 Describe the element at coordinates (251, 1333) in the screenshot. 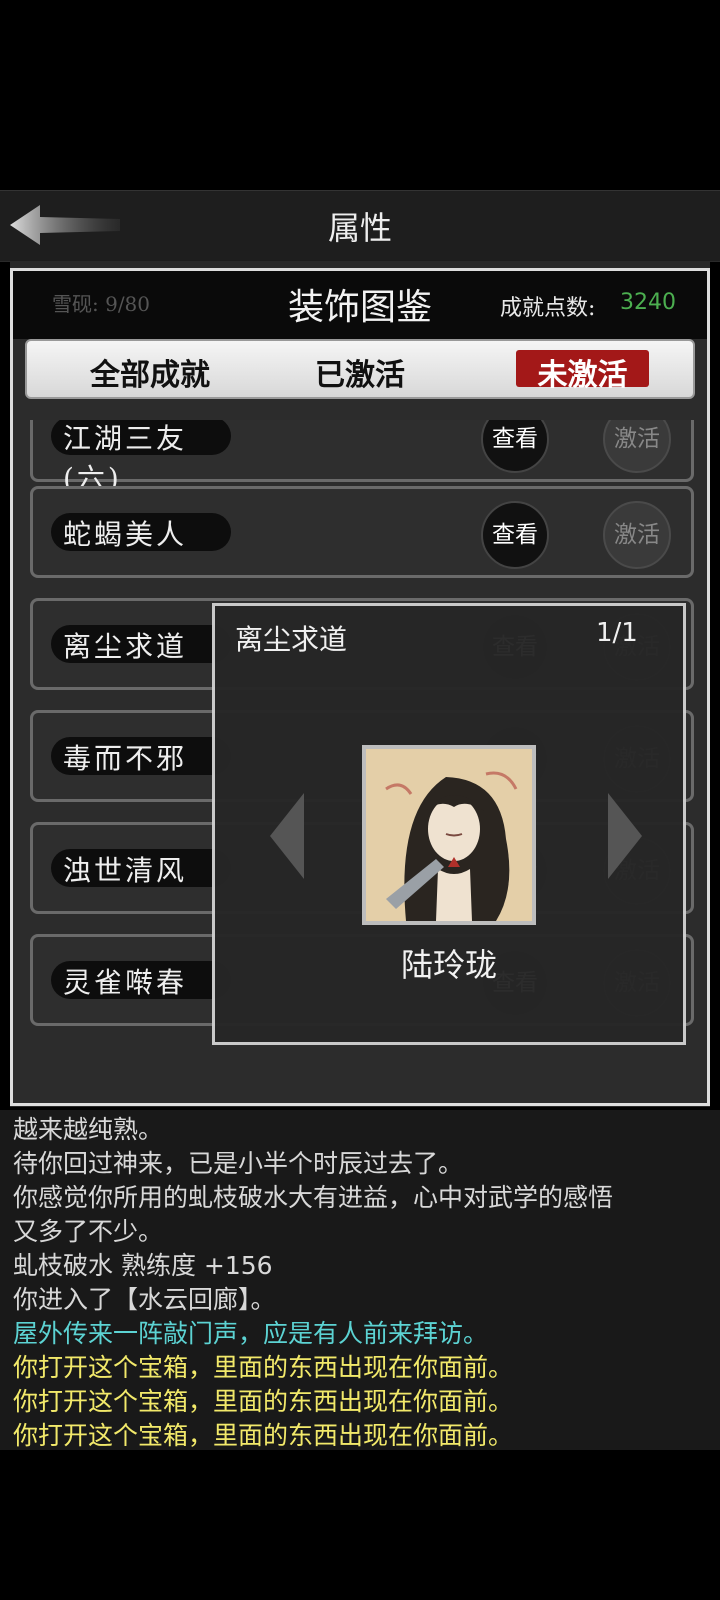

I see `log-line: 屋外传来一阵敲门声，应是有人前来拜访。` at that location.